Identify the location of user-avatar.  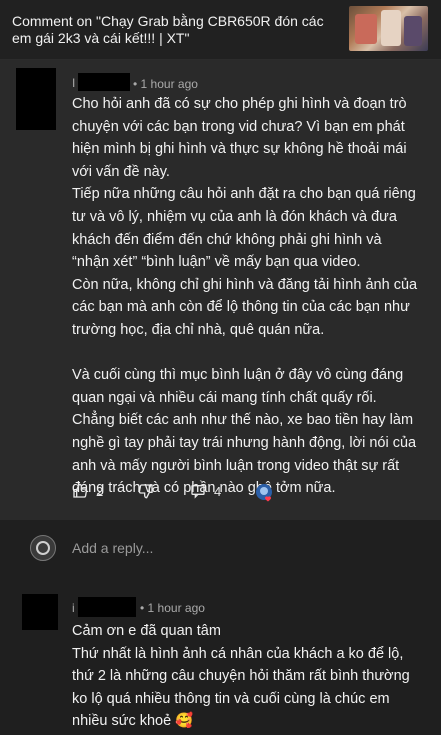
(43, 548).